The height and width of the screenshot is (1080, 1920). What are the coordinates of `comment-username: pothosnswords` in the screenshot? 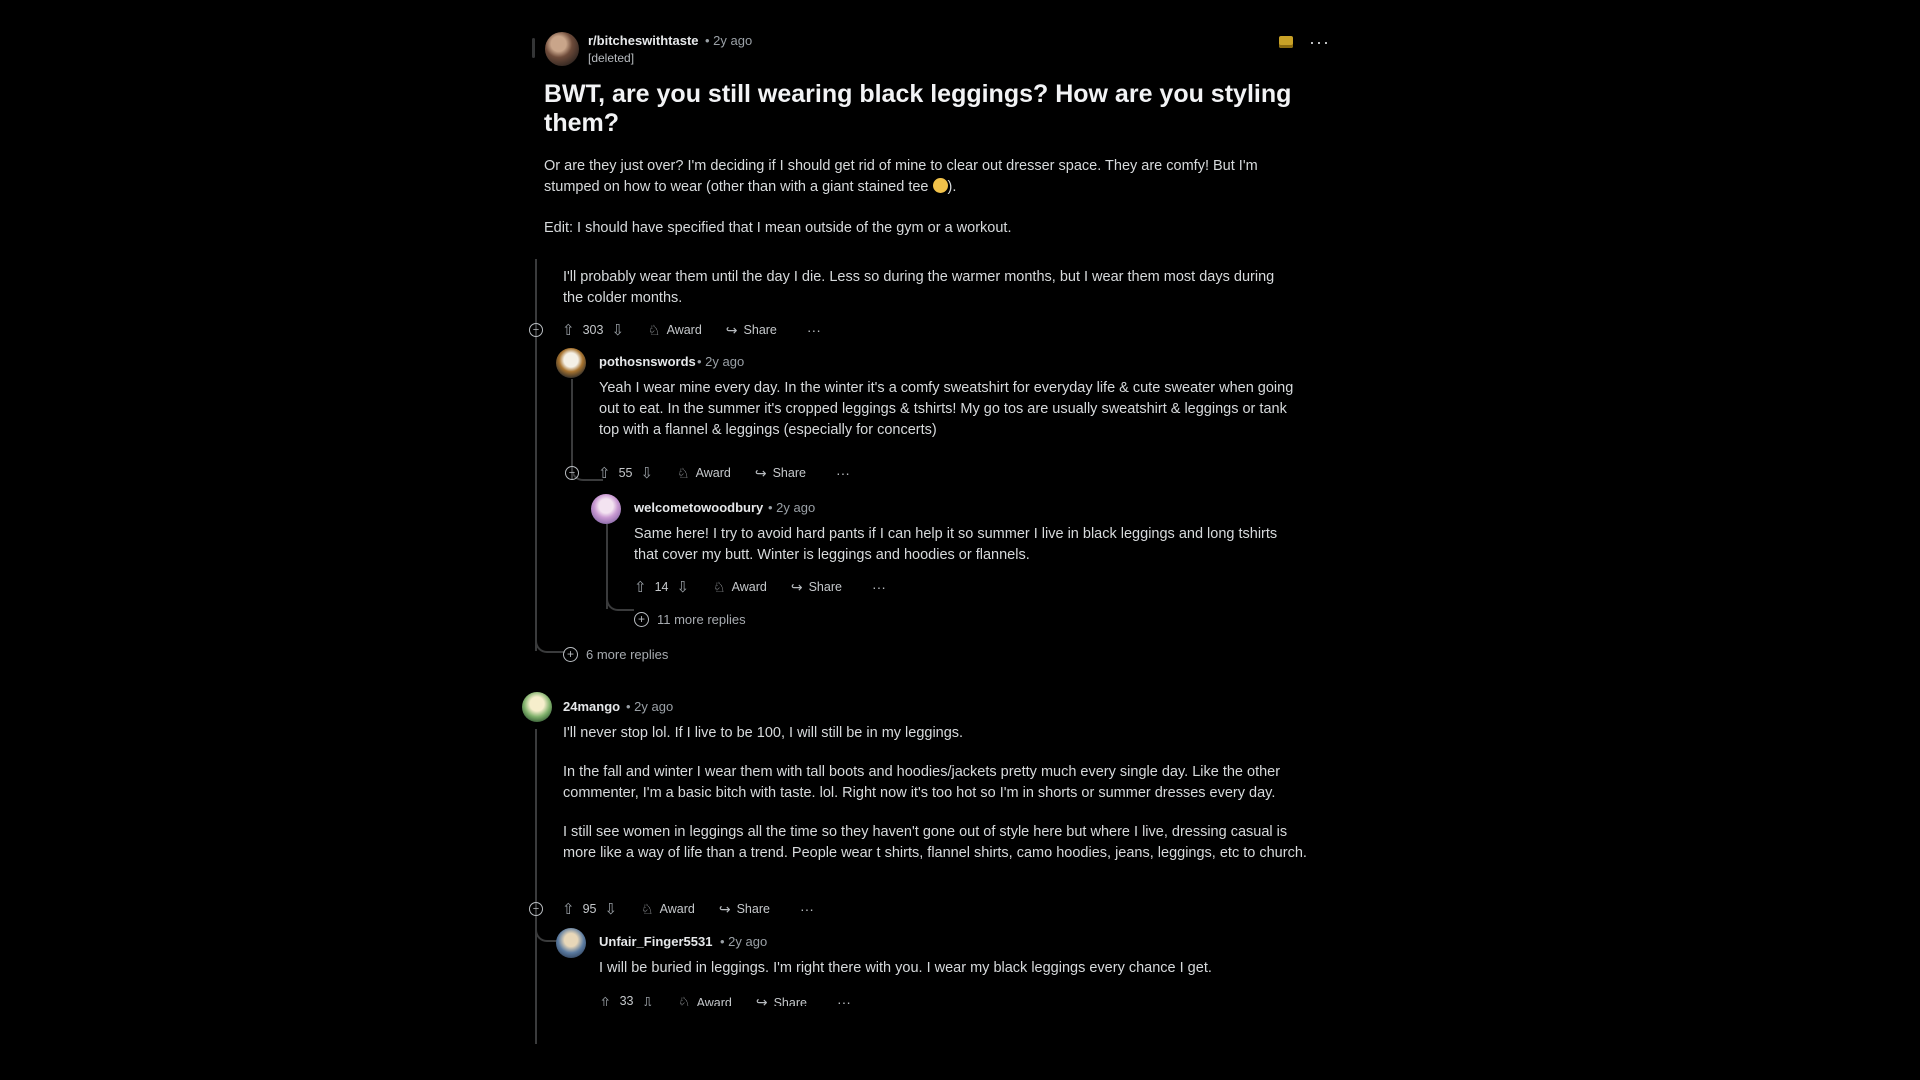 It's located at (647, 361).